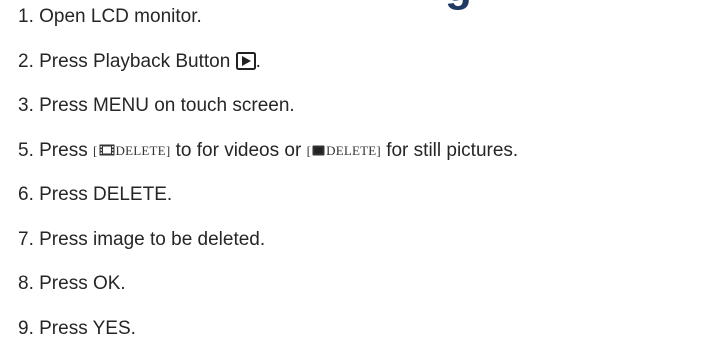 This screenshot has width=706, height=341. Describe the element at coordinates (127, 61) in the screenshot. I see `step-2-text-before: 2. Press Playback Button` at that location.